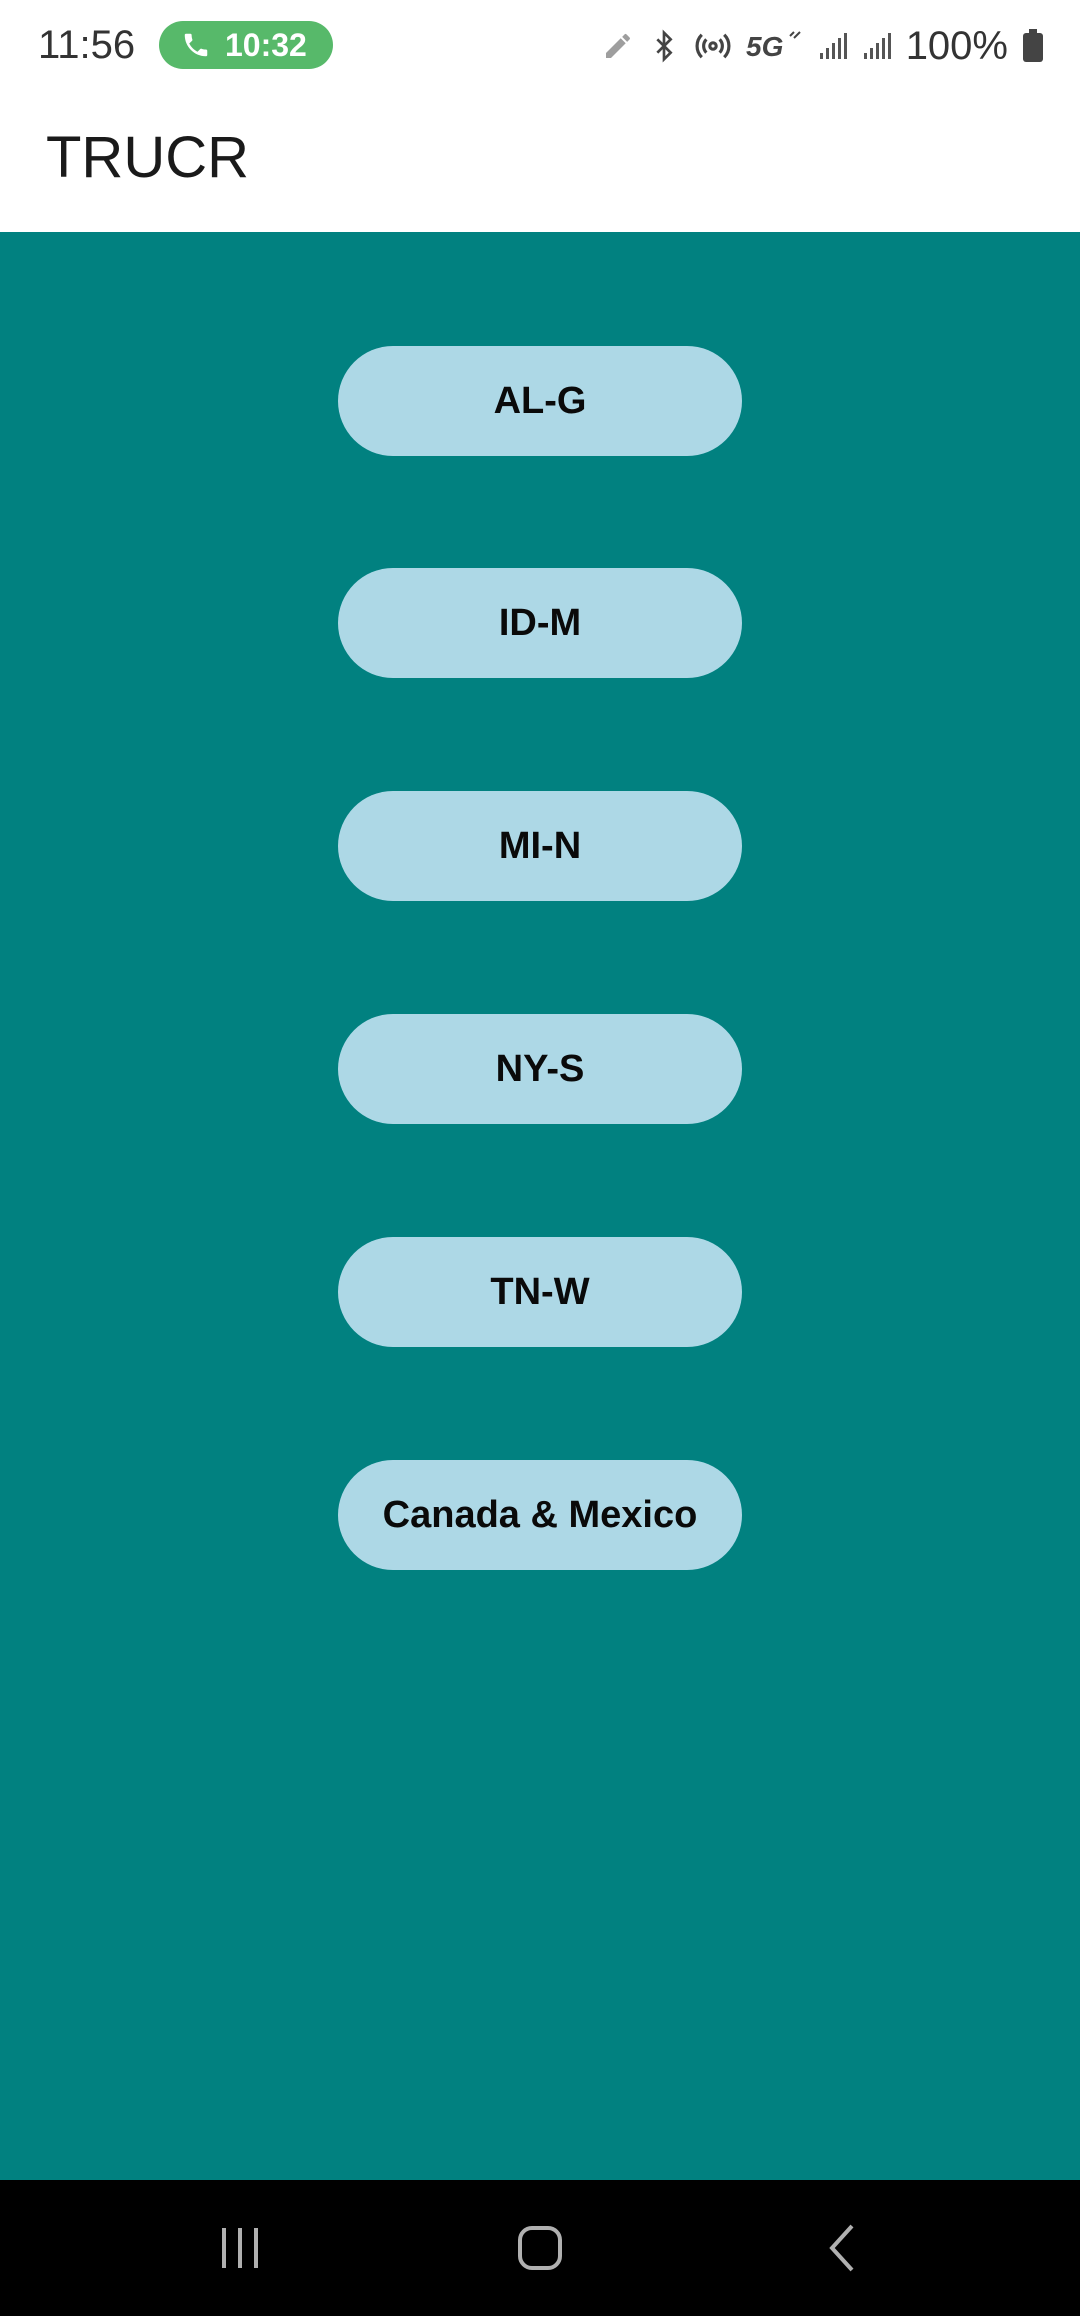 This screenshot has height=2316, width=1080. Describe the element at coordinates (664, 46) in the screenshot. I see `bluetooth-icon` at that location.